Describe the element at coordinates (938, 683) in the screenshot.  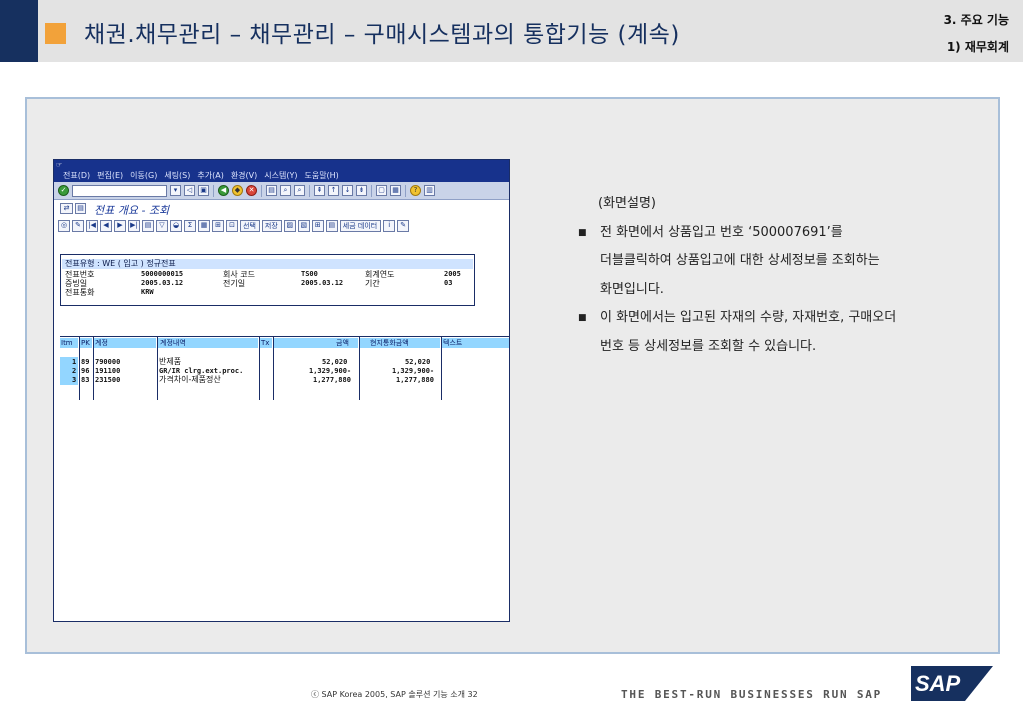
I see `sap-logo-text: SAP` at that location.